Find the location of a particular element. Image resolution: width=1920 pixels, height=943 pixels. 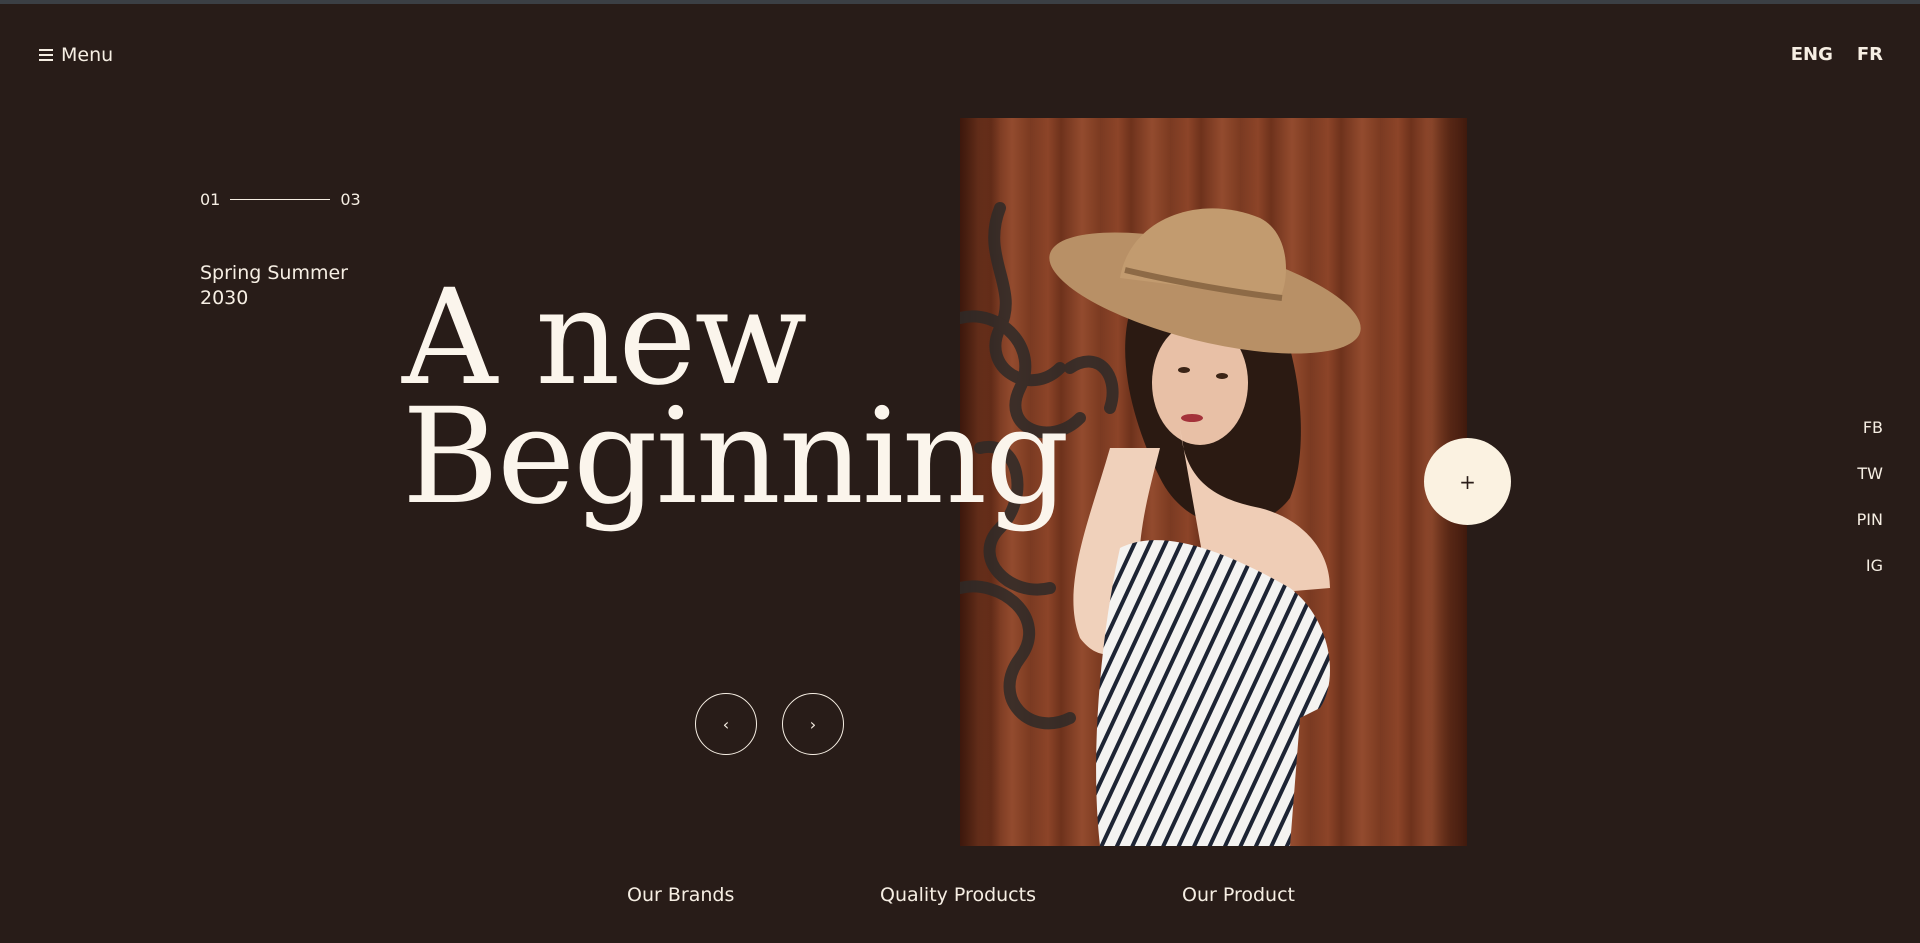

menu-button: Menu is located at coordinates (76, 55).